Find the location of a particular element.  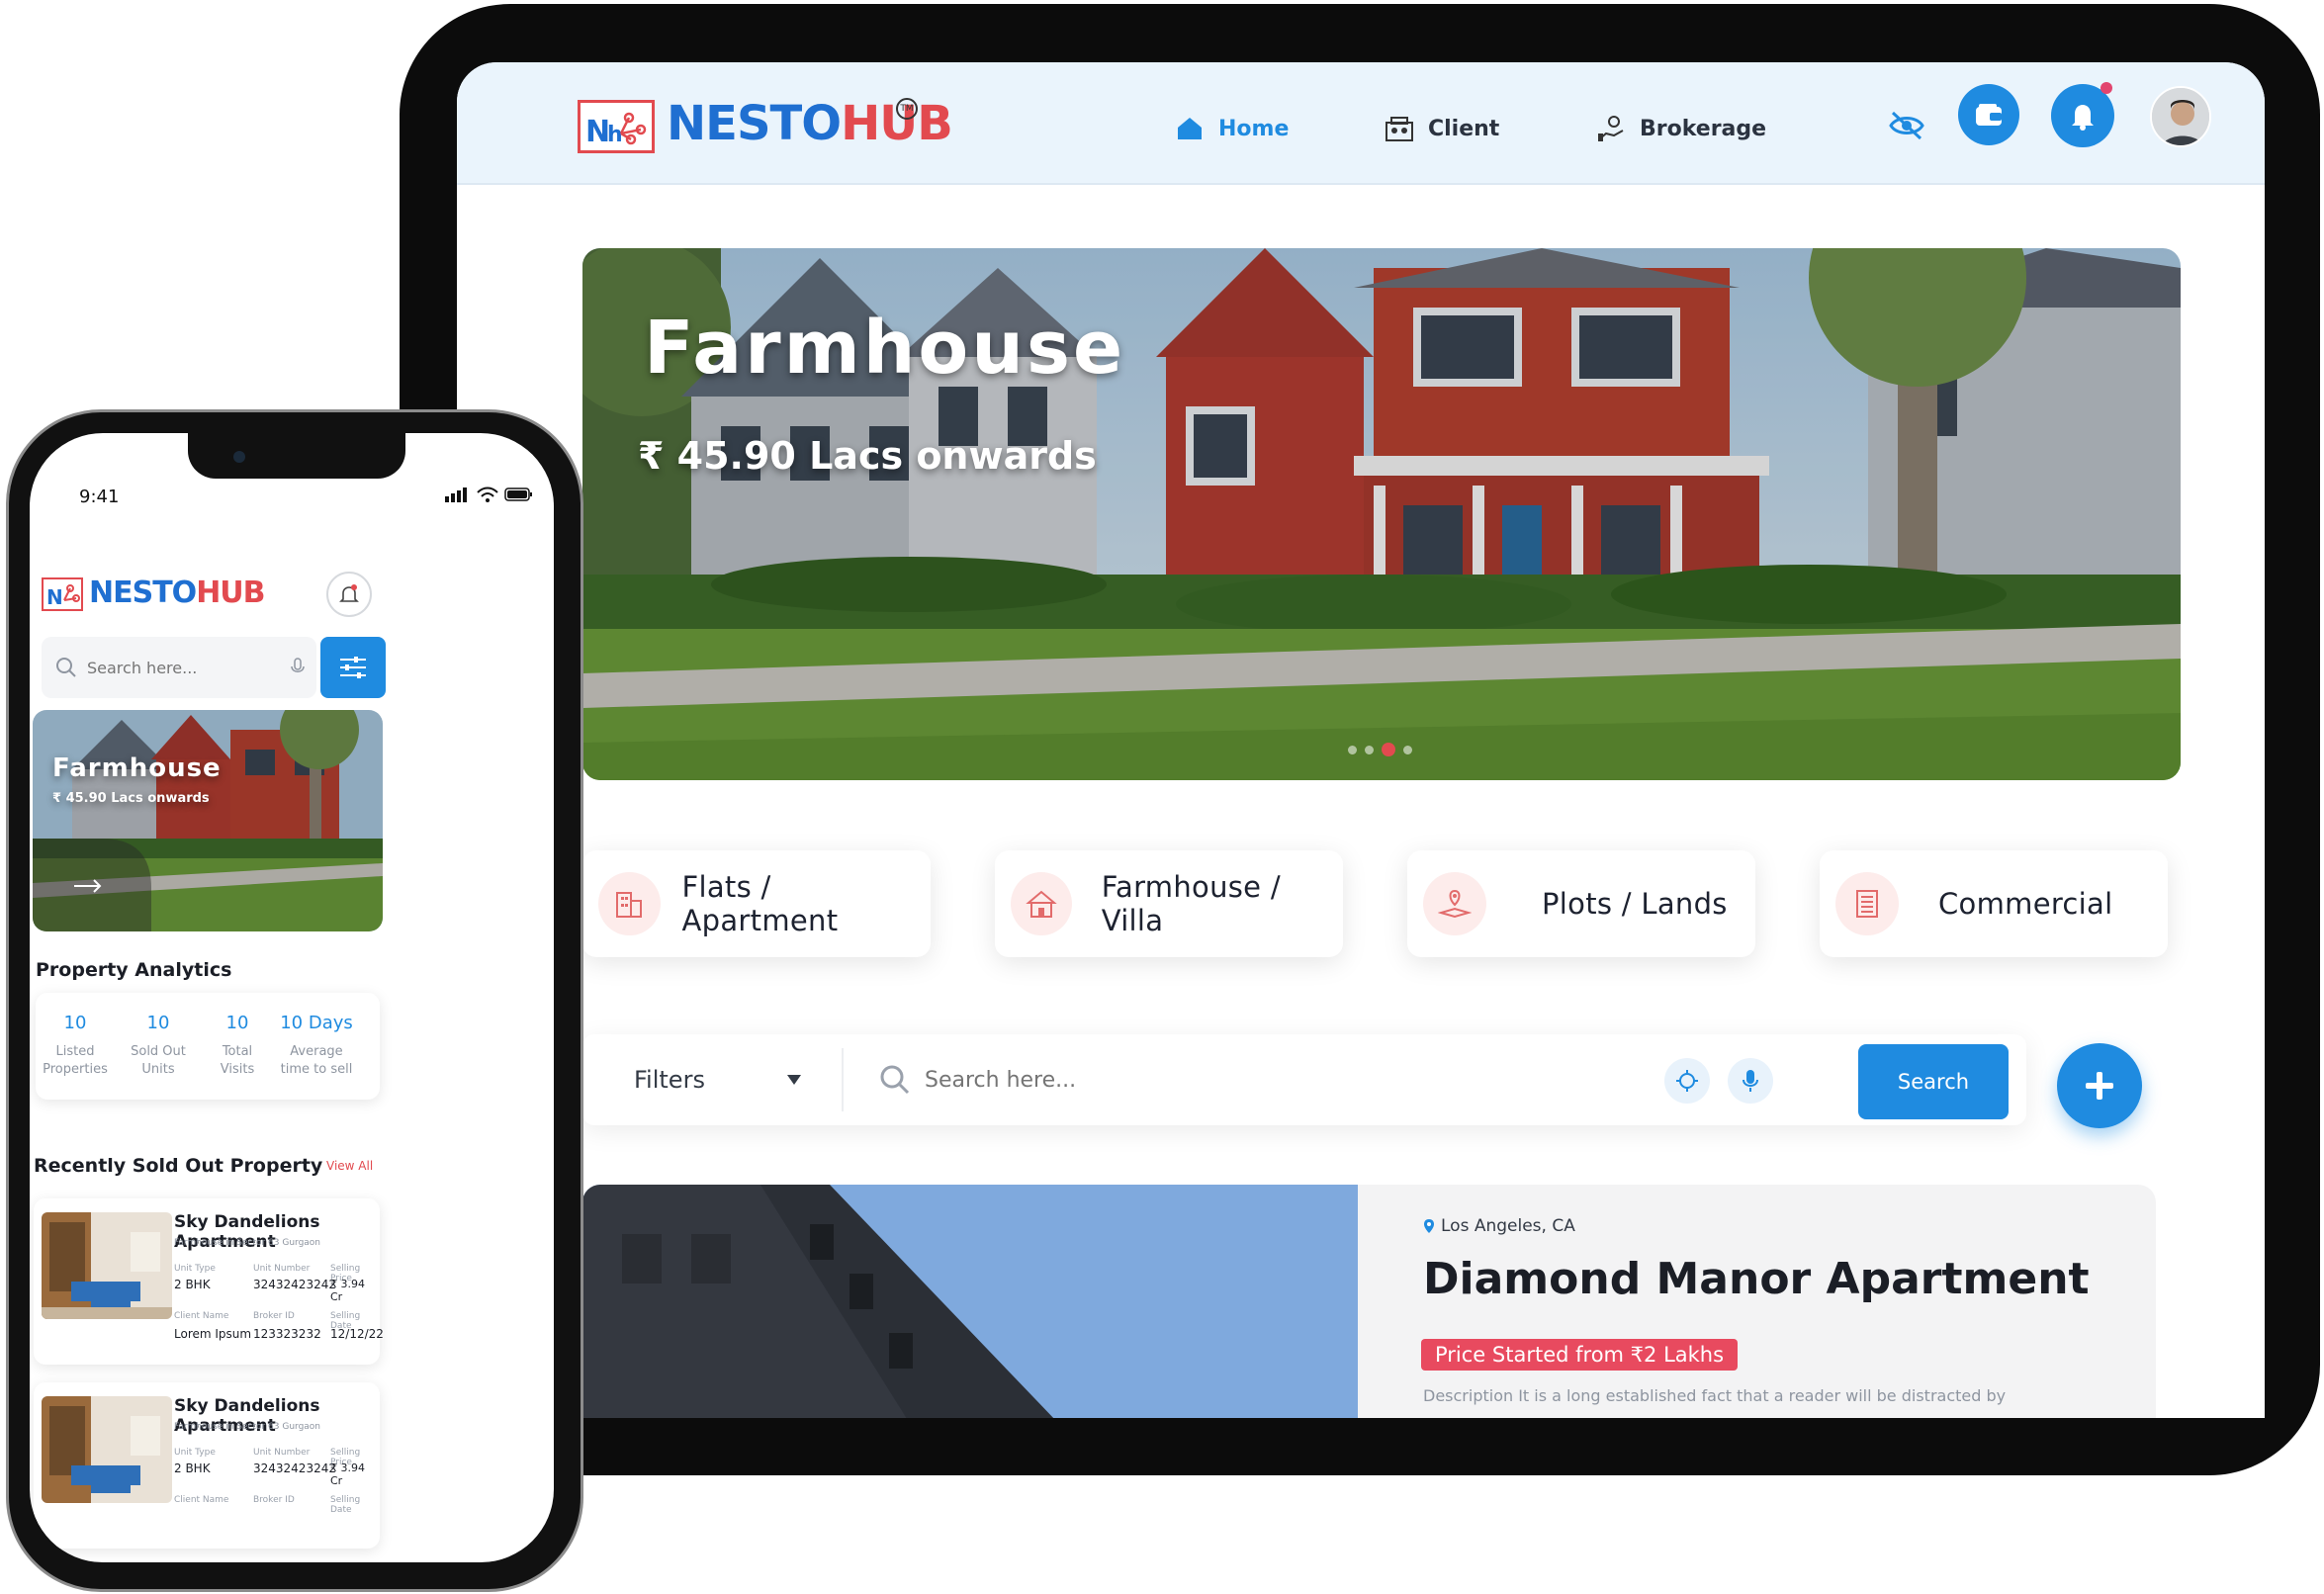

svg-text: N is located at coordinates (55, 596).